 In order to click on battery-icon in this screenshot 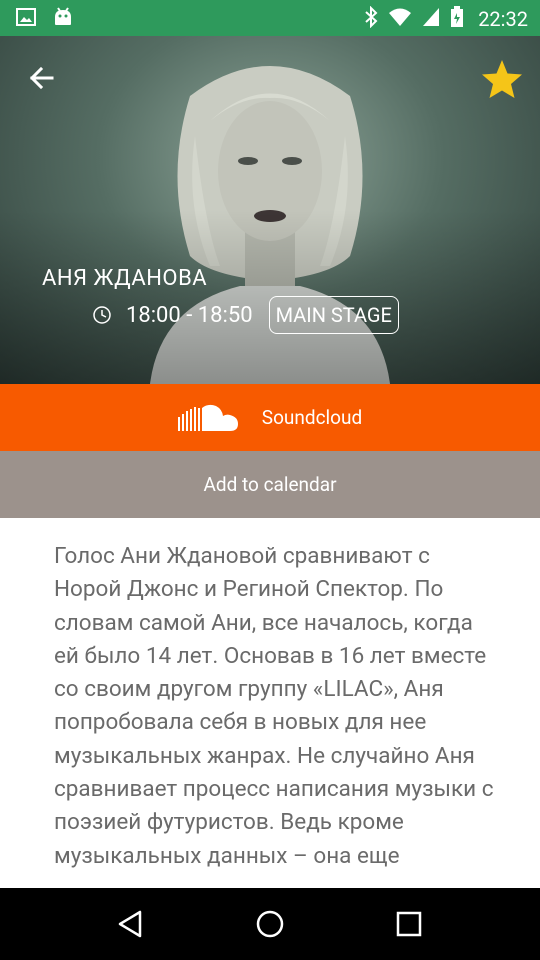, I will do `click(457, 19)`.